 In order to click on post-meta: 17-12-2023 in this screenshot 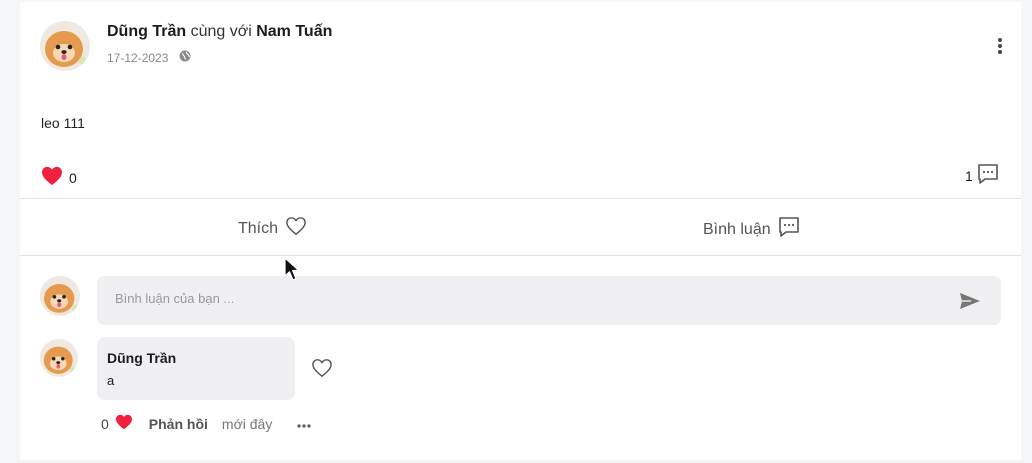, I will do `click(149, 57)`.